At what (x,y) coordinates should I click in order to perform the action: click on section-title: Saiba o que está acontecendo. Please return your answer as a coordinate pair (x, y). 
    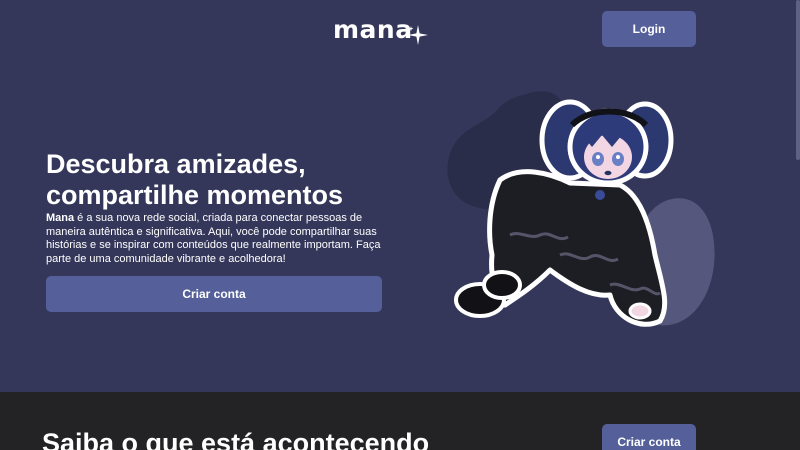
    Looking at the image, I should click on (236, 439).